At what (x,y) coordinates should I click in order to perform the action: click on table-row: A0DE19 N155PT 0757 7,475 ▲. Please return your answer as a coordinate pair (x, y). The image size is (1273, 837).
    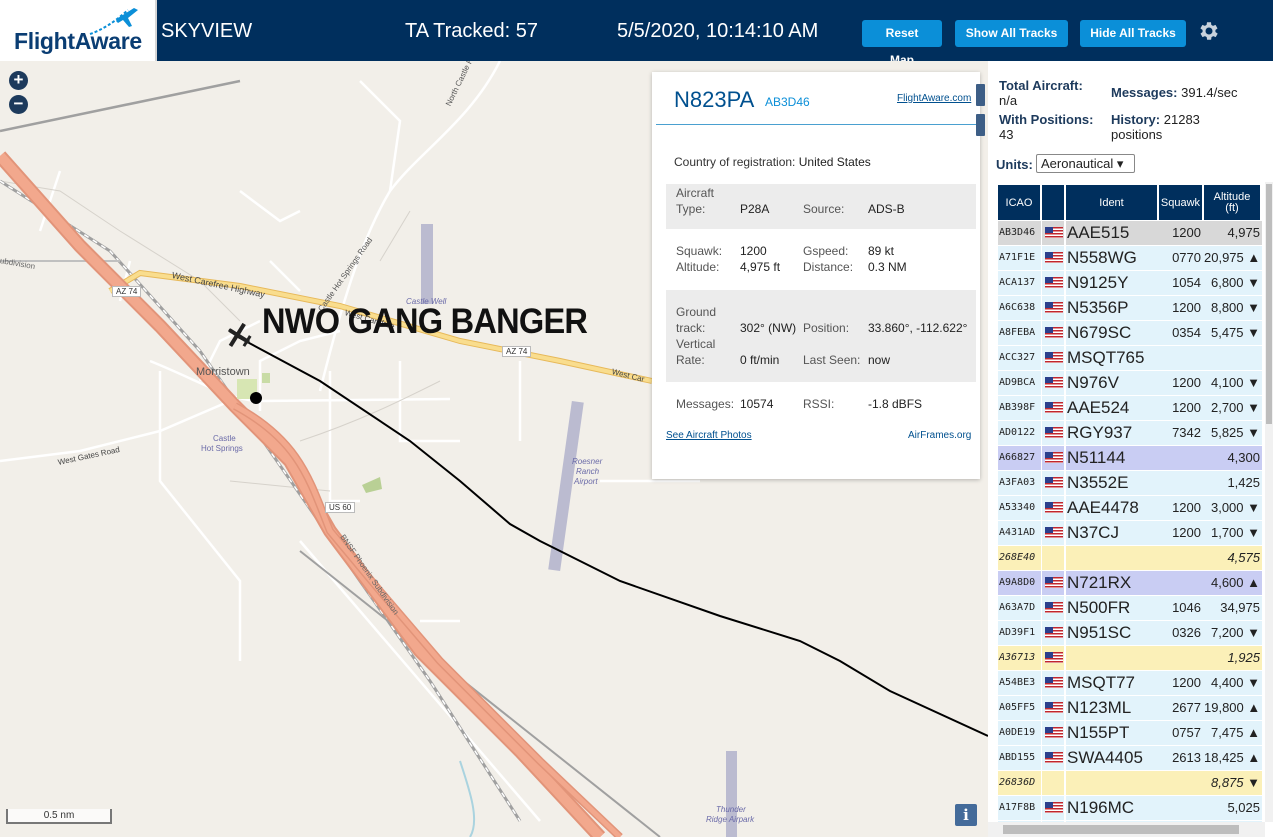
    Looking at the image, I should click on (1130, 733).